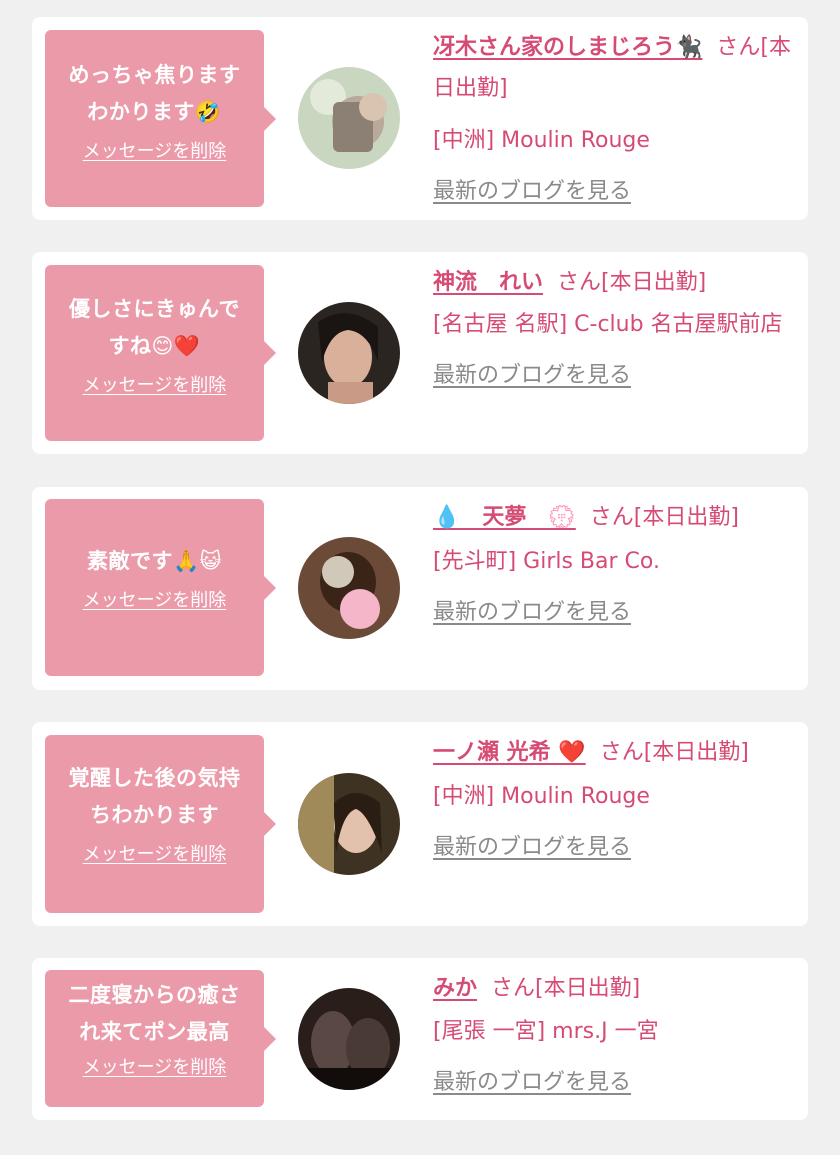 Image resolution: width=840 pixels, height=1155 pixels. I want to click on cast-name-link: 神流 れい, so click(488, 282).